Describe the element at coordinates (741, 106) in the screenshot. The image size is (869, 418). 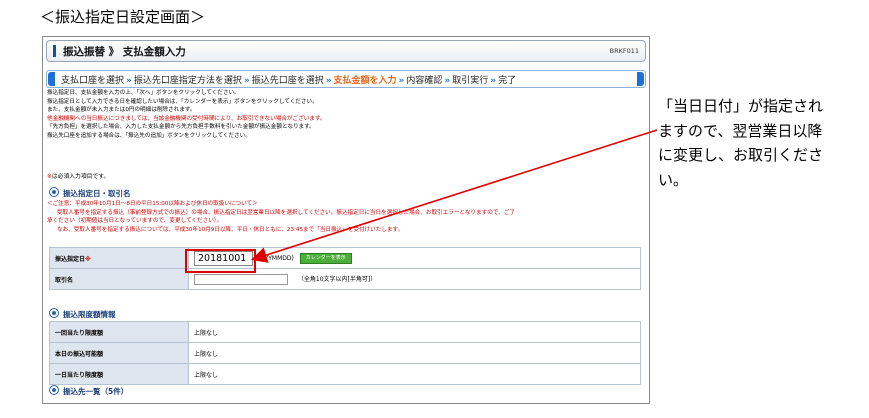
I see `callout-line: 「当日日付」が指定され` at that location.